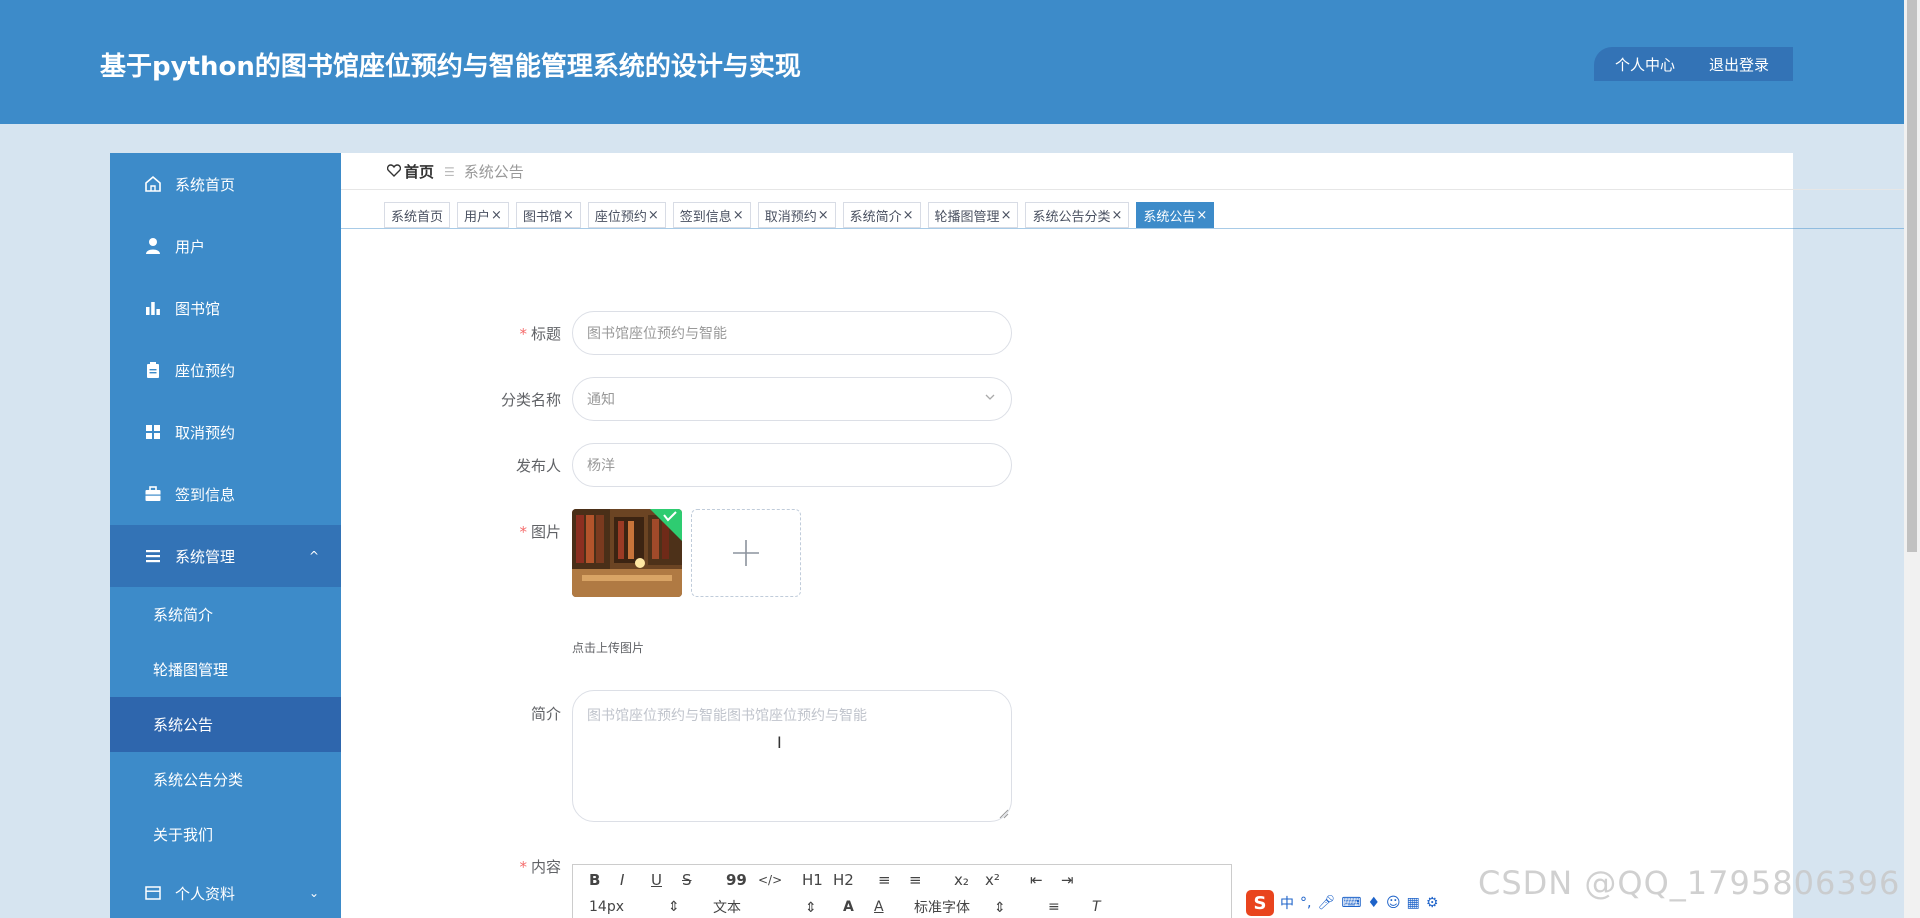 This screenshot has width=1920, height=918. I want to click on background-color-icon: A, so click(894, 907).